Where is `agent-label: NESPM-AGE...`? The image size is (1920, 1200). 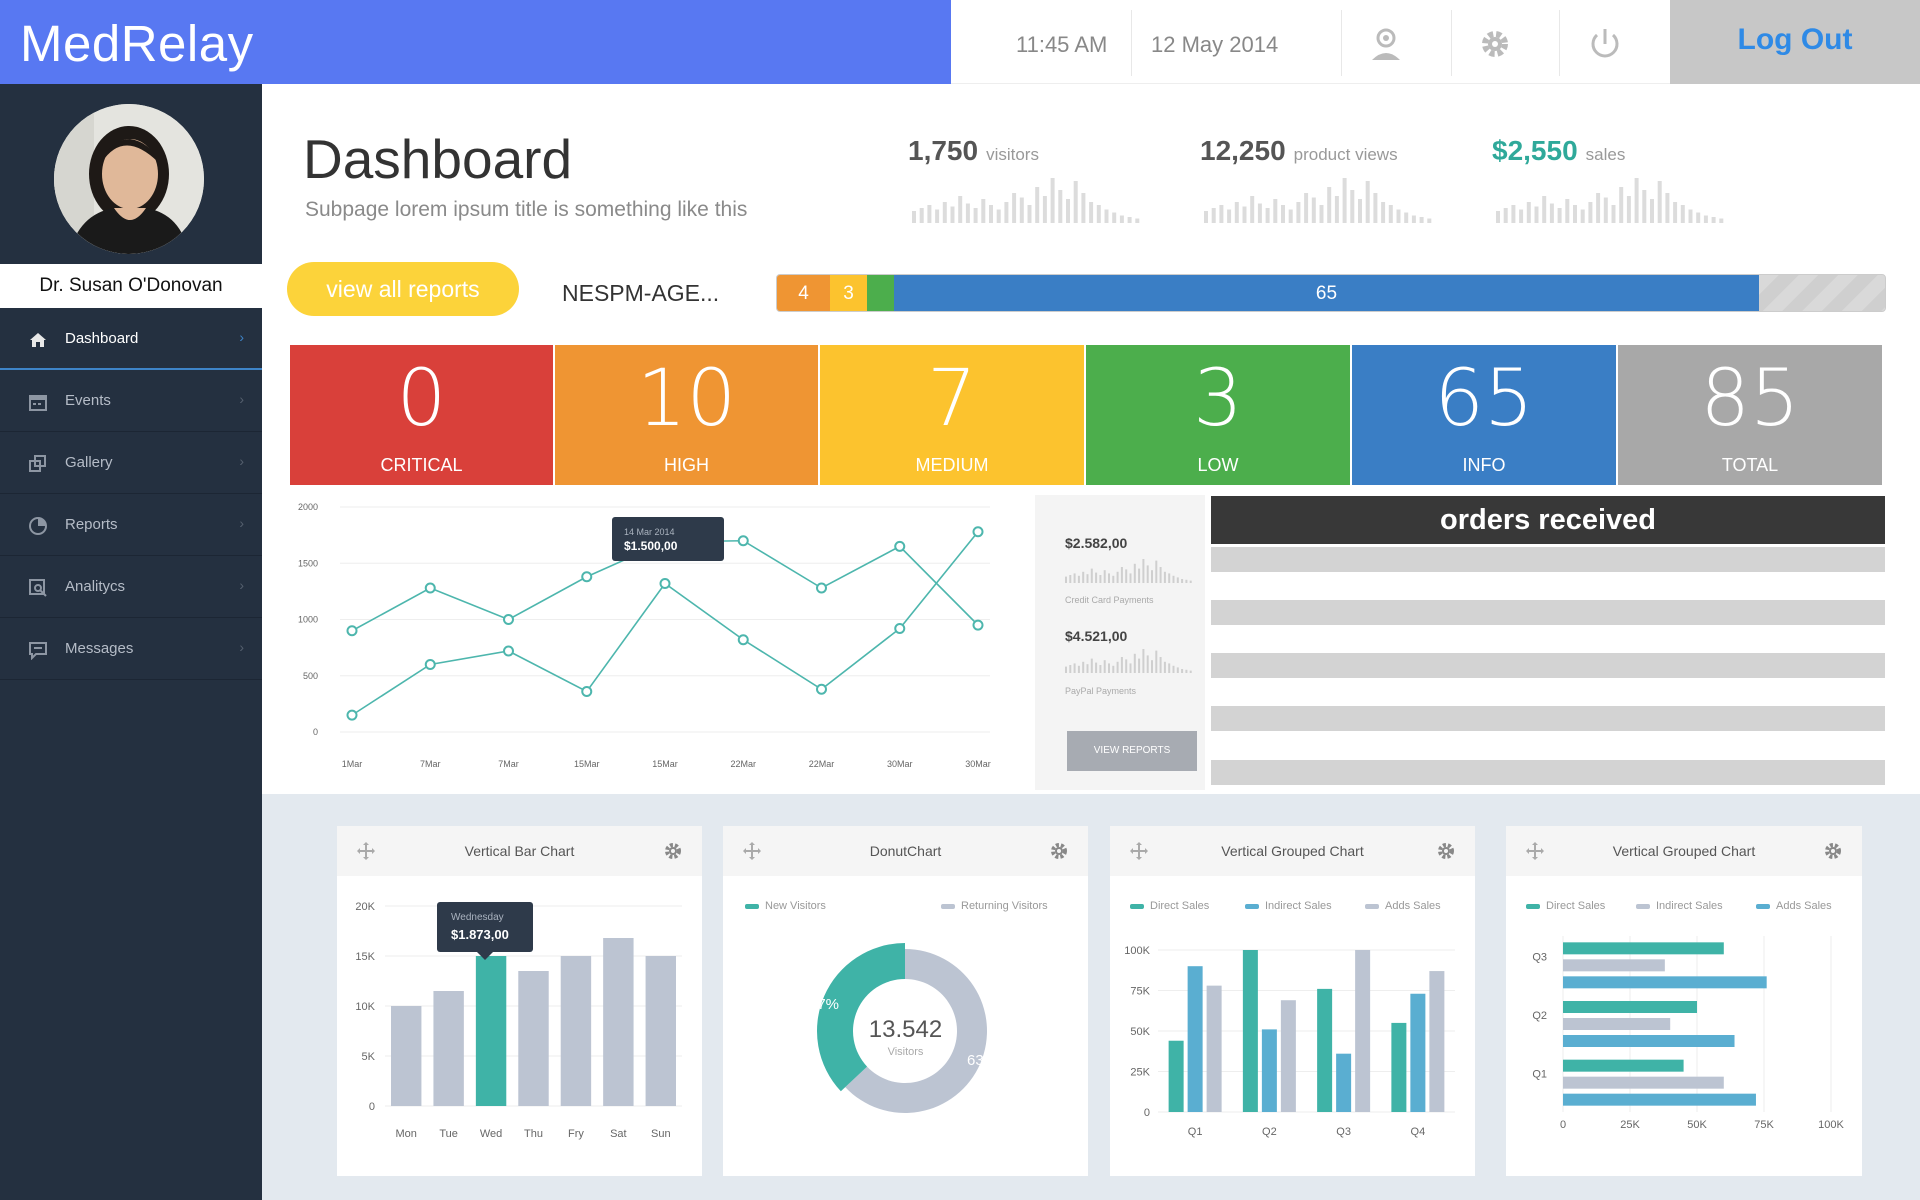 agent-label: NESPM-AGE... is located at coordinates (640, 293).